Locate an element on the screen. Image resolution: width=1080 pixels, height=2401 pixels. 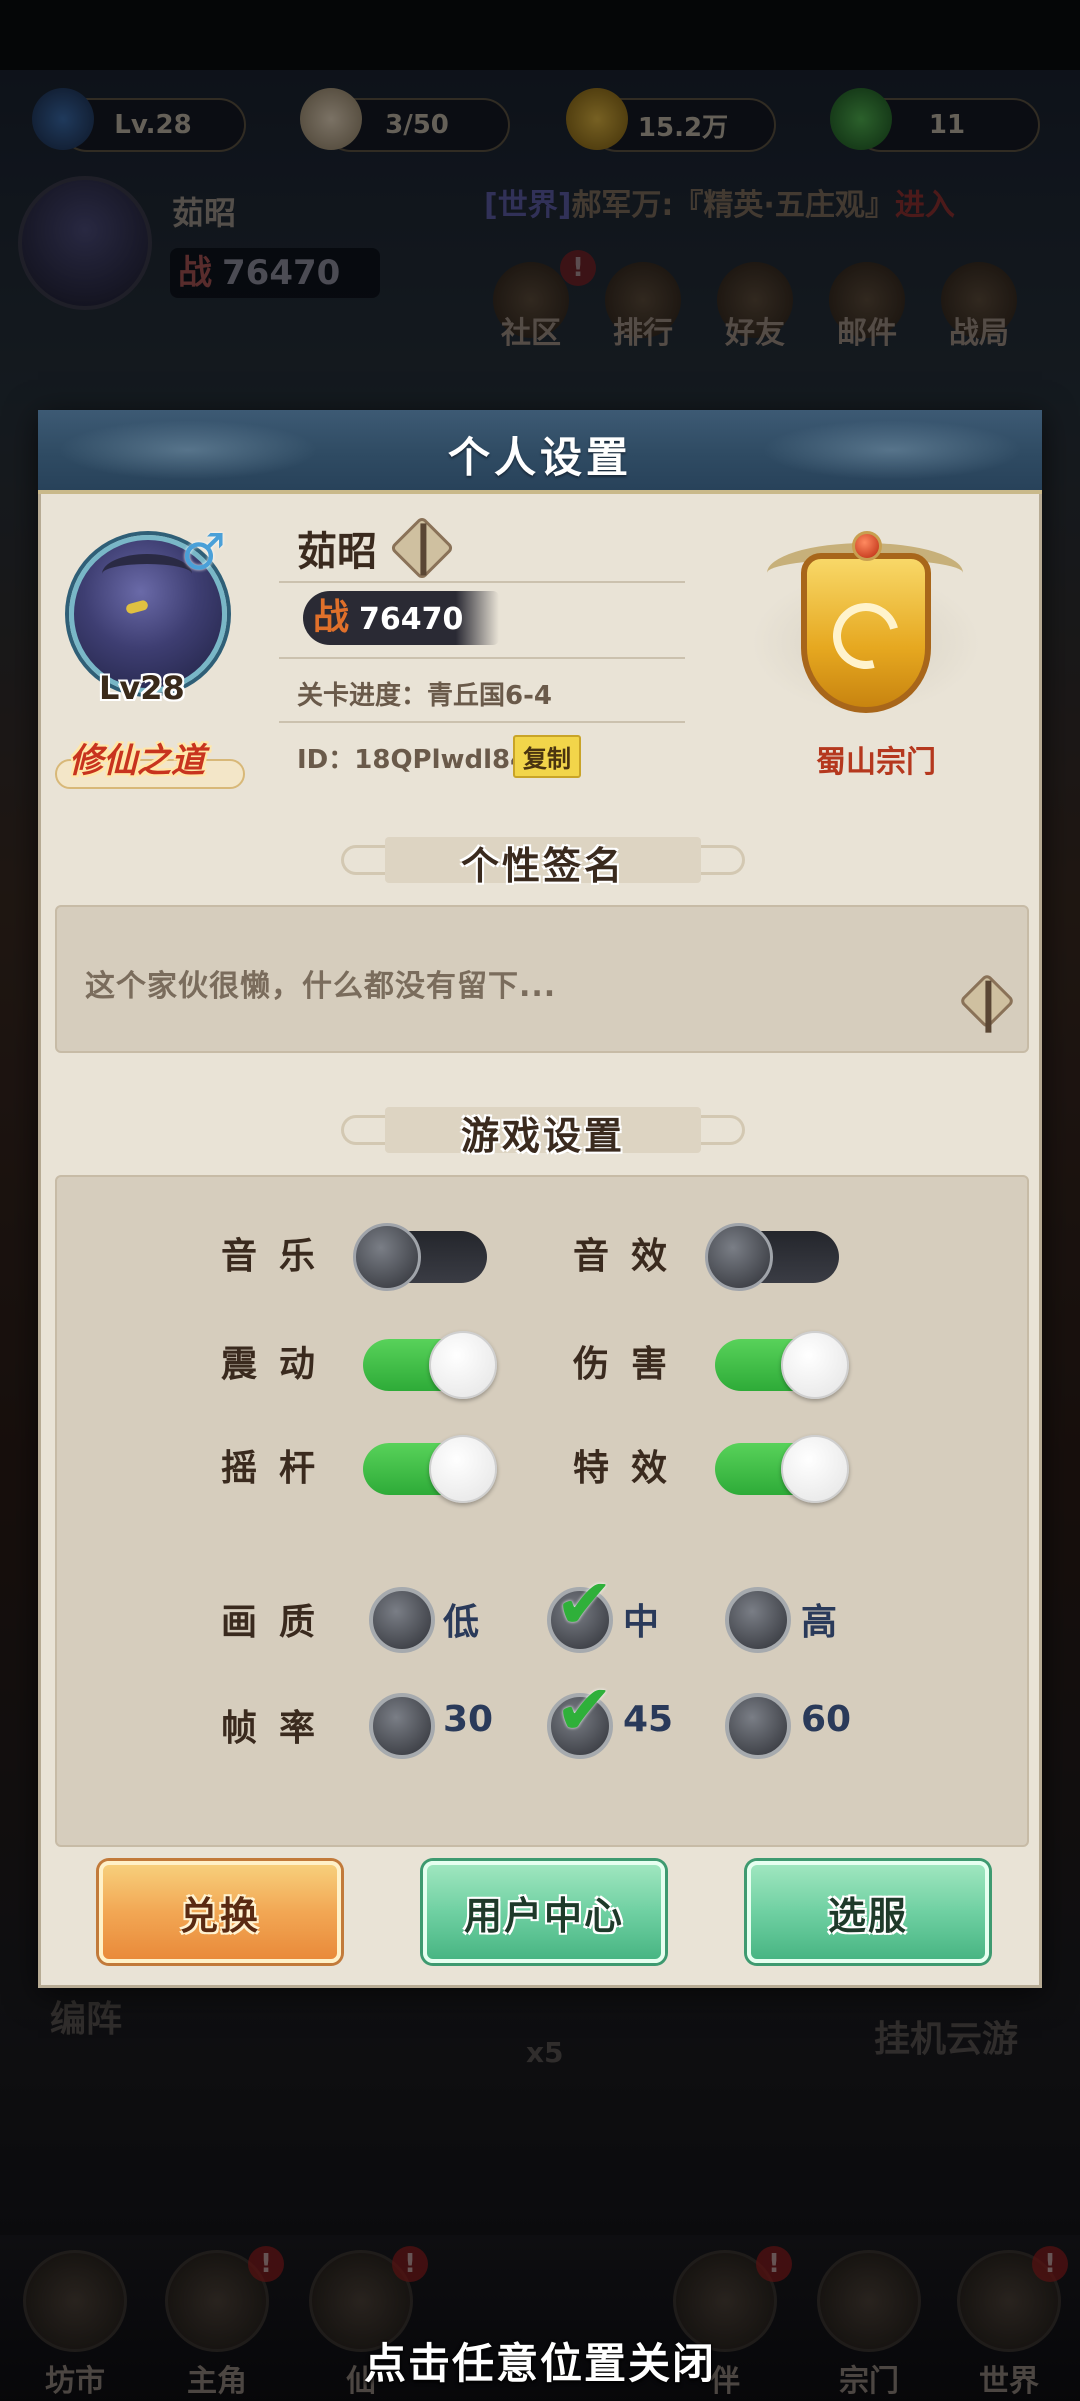
panel-header: 个人设置 is located at coordinates (540, 452).